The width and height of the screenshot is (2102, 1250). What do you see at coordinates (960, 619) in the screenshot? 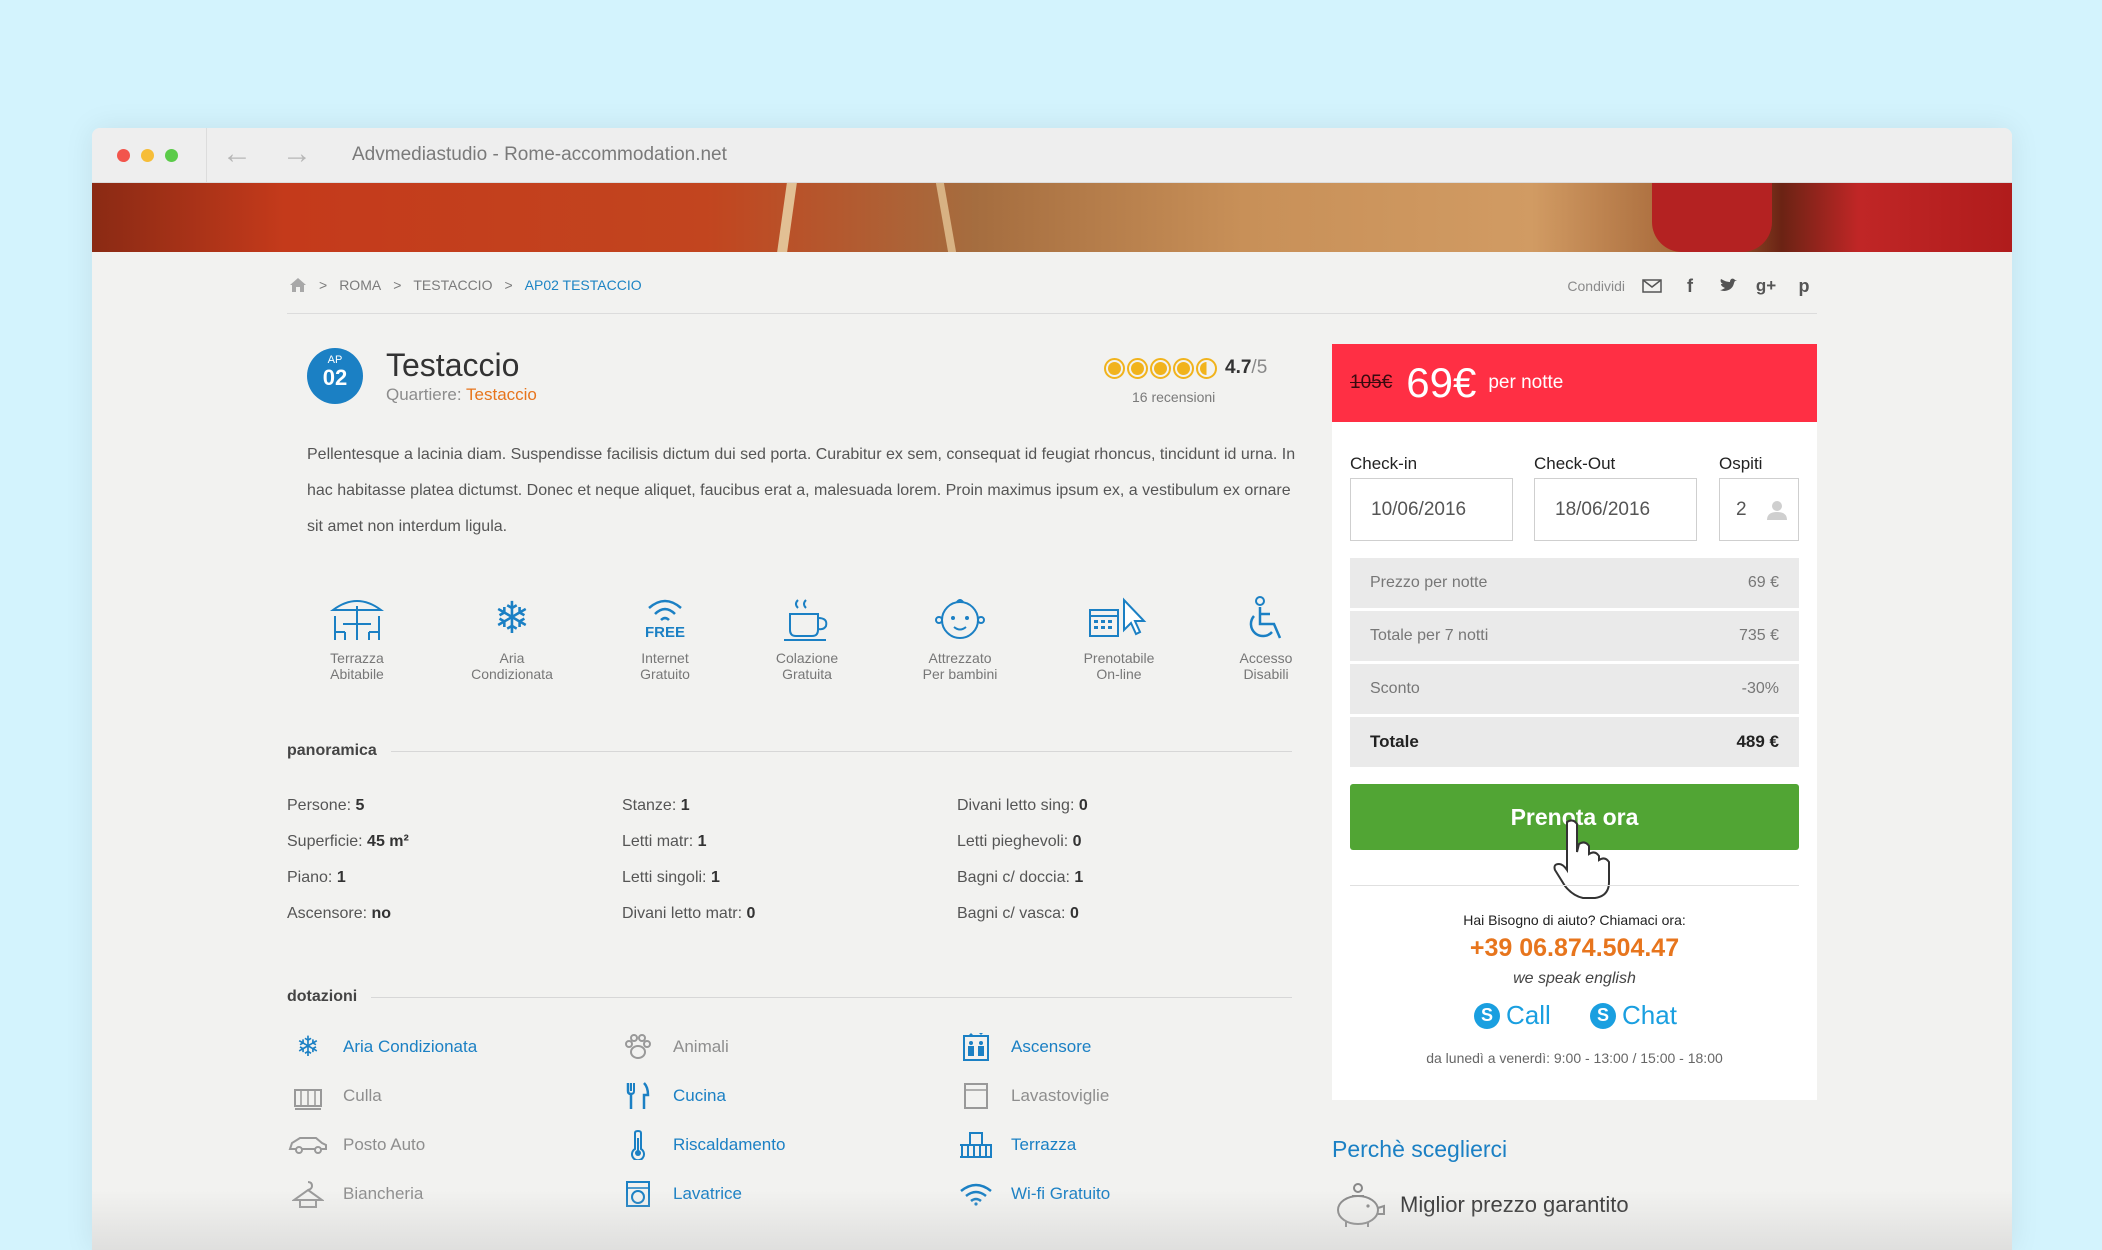
I see `baby-face-icon` at bounding box center [960, 619].